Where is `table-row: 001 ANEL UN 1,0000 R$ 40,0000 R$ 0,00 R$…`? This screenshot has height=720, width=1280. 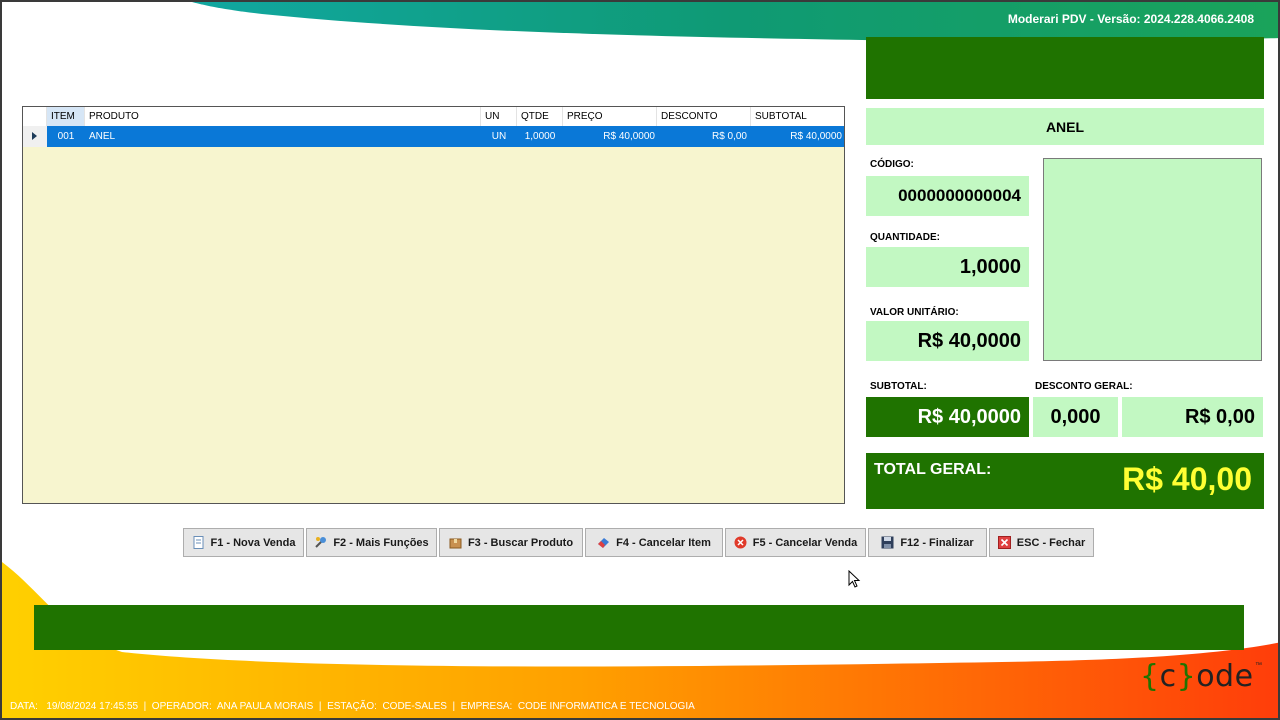
table-row: 001 ANEL UN 1,0000 R$ 40,0000 R$ 0,00 R$… is located at coordinates (433, 136).